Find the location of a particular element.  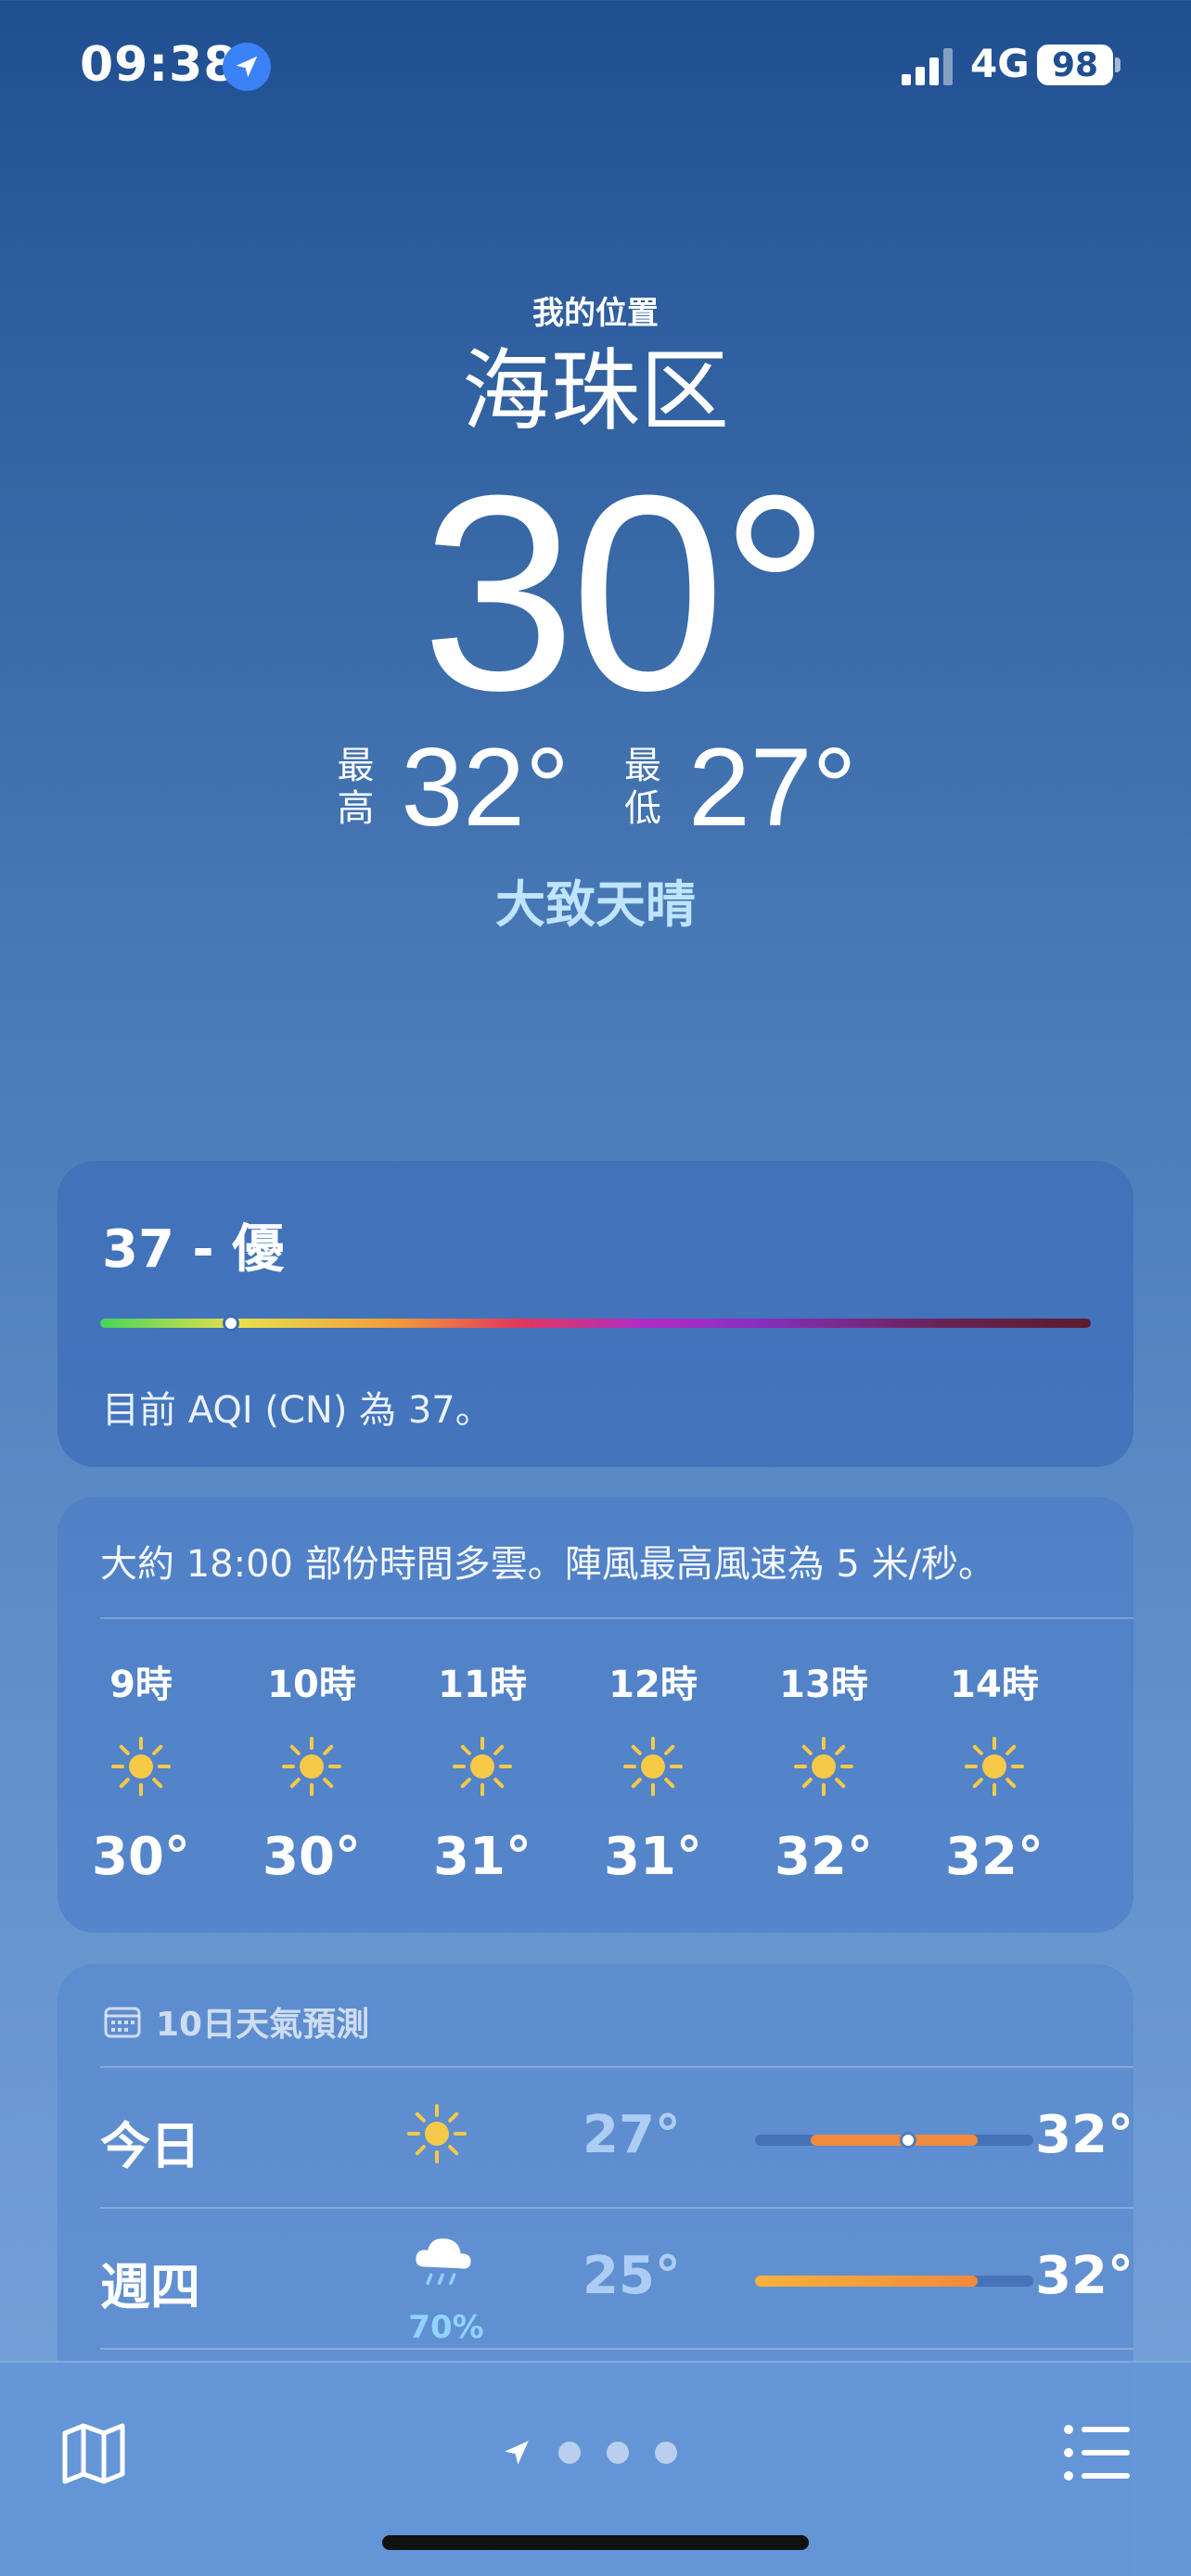

list-icon is located at coordinates (1097, 2452).